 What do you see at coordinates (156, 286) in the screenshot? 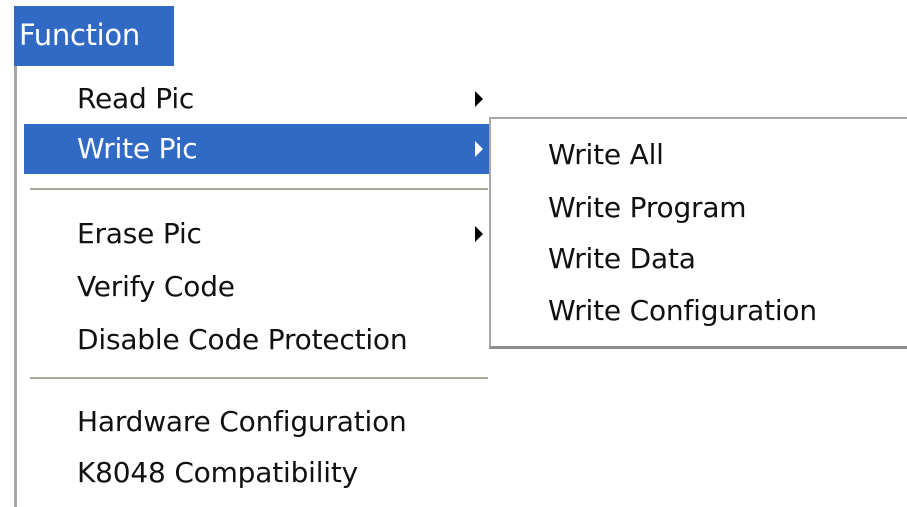
I see `menu-item-label: Verify Code` at bounding box center [156, 286].